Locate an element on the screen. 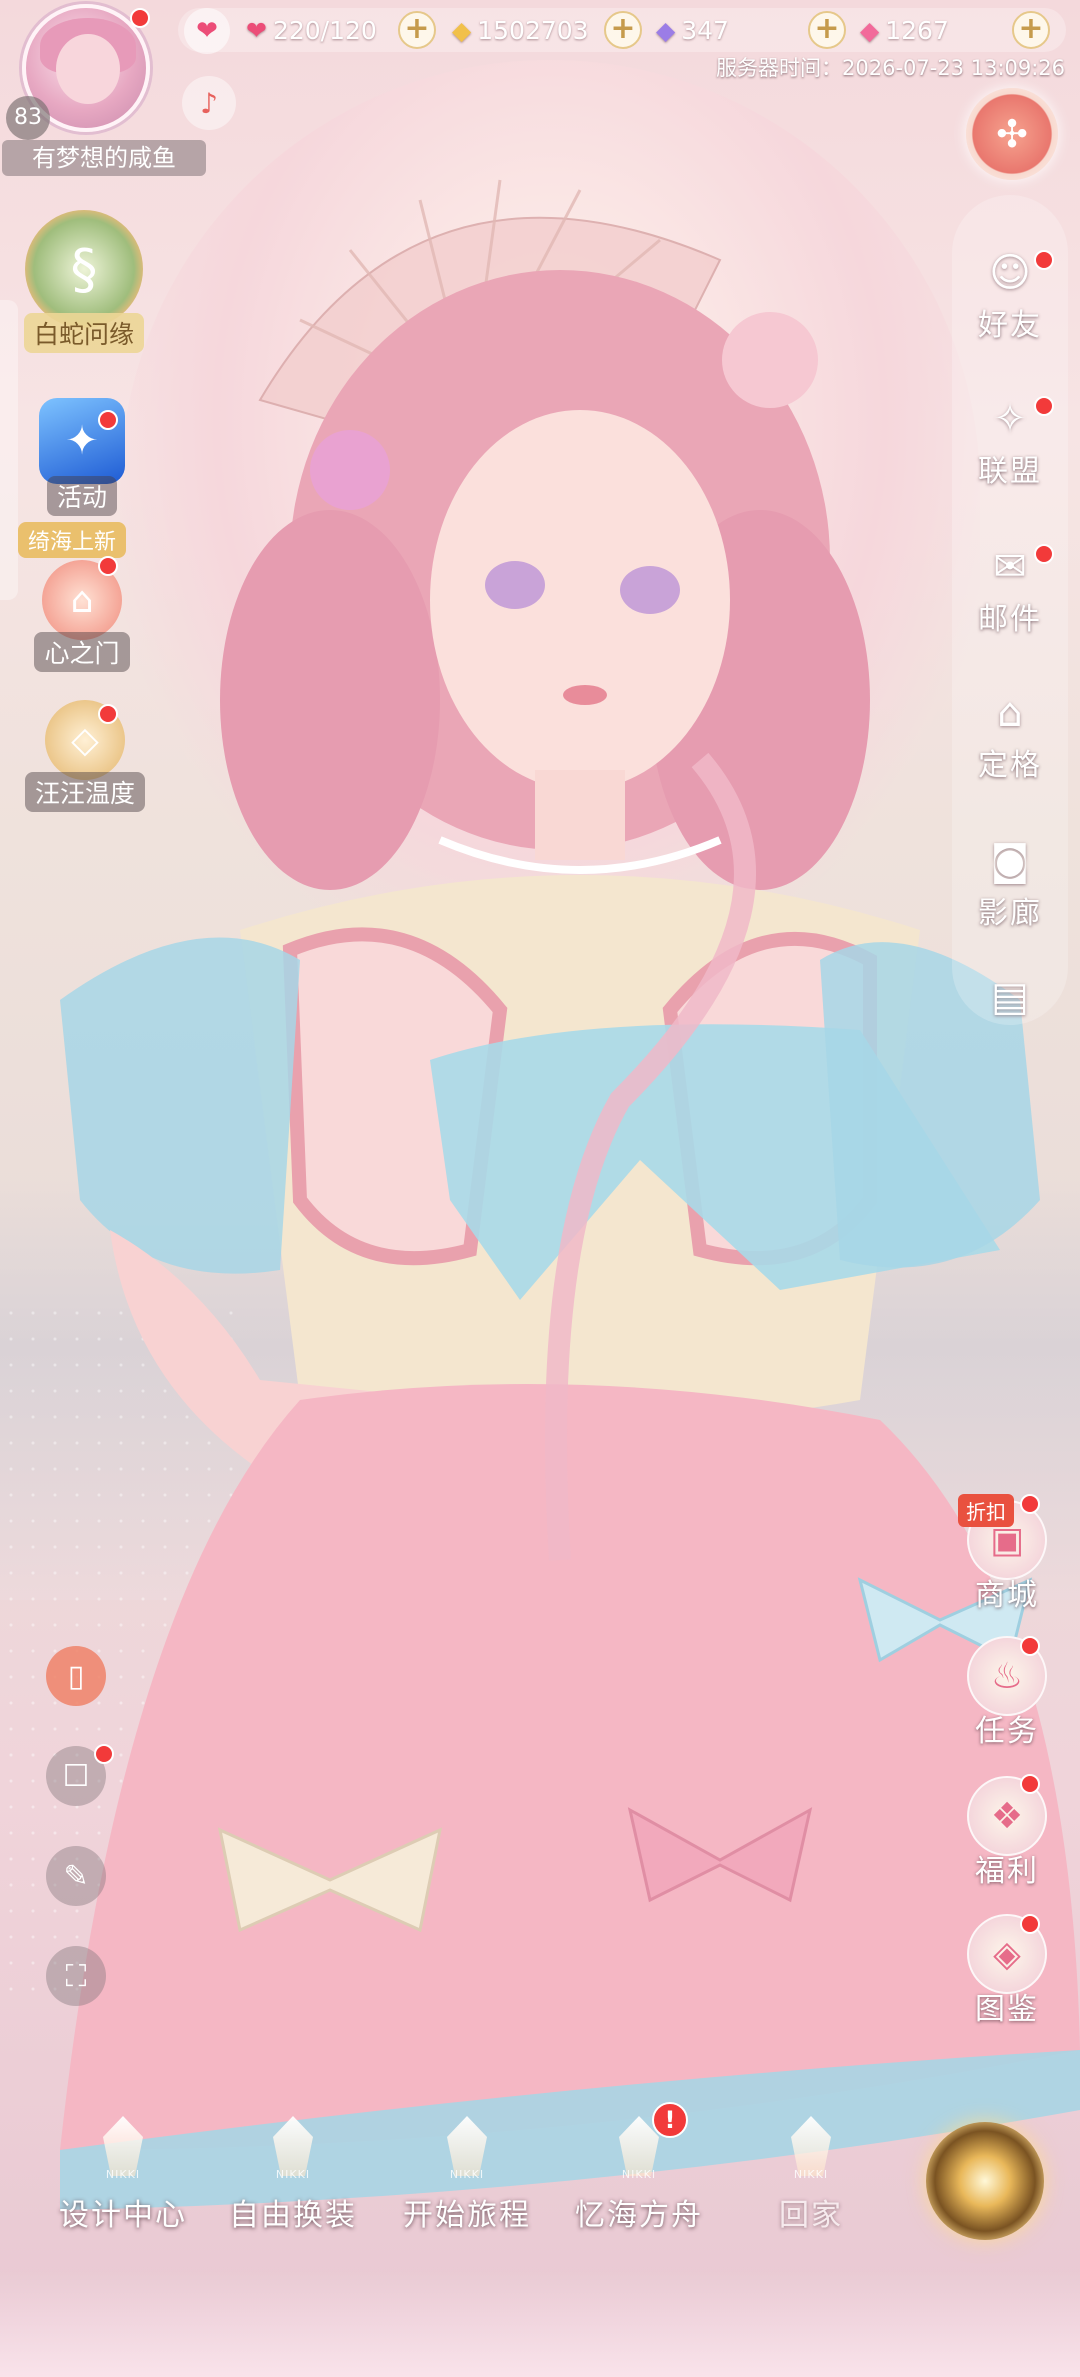 The height and width of the screenshot is (2377, 1080). nav-home: NIKKI 回家 is located at coordinates (811, 2172).